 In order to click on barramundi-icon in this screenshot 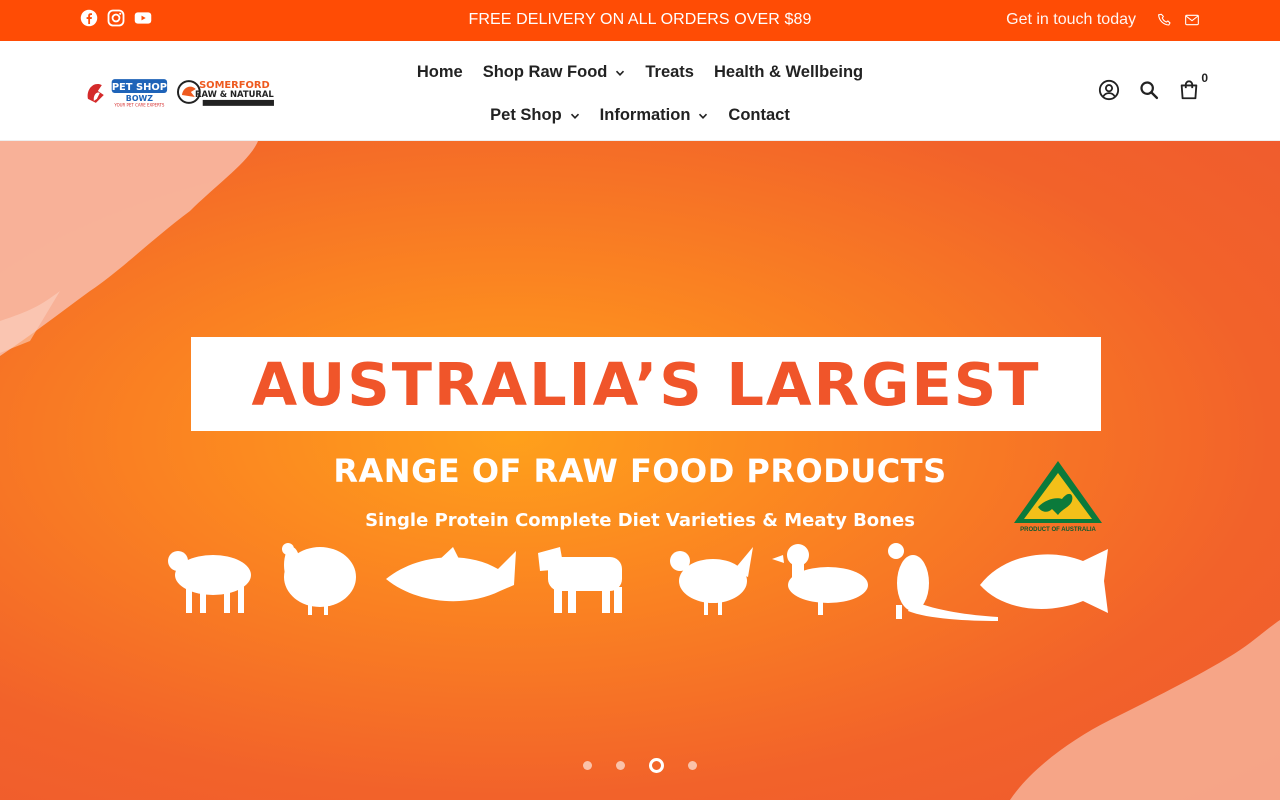, I will do `click(1044, 581)`.